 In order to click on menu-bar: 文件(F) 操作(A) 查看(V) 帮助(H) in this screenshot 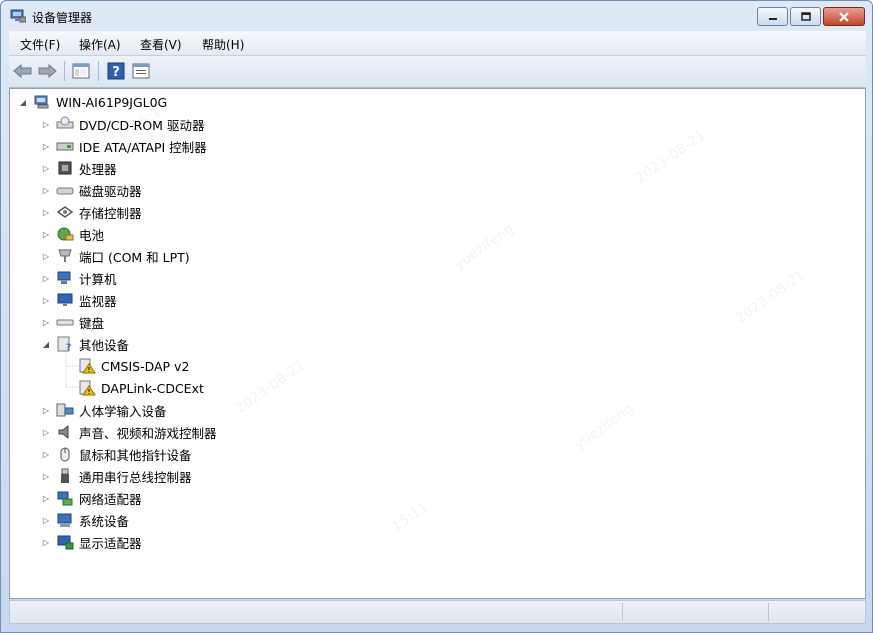, I will do `click(437, 43)`.